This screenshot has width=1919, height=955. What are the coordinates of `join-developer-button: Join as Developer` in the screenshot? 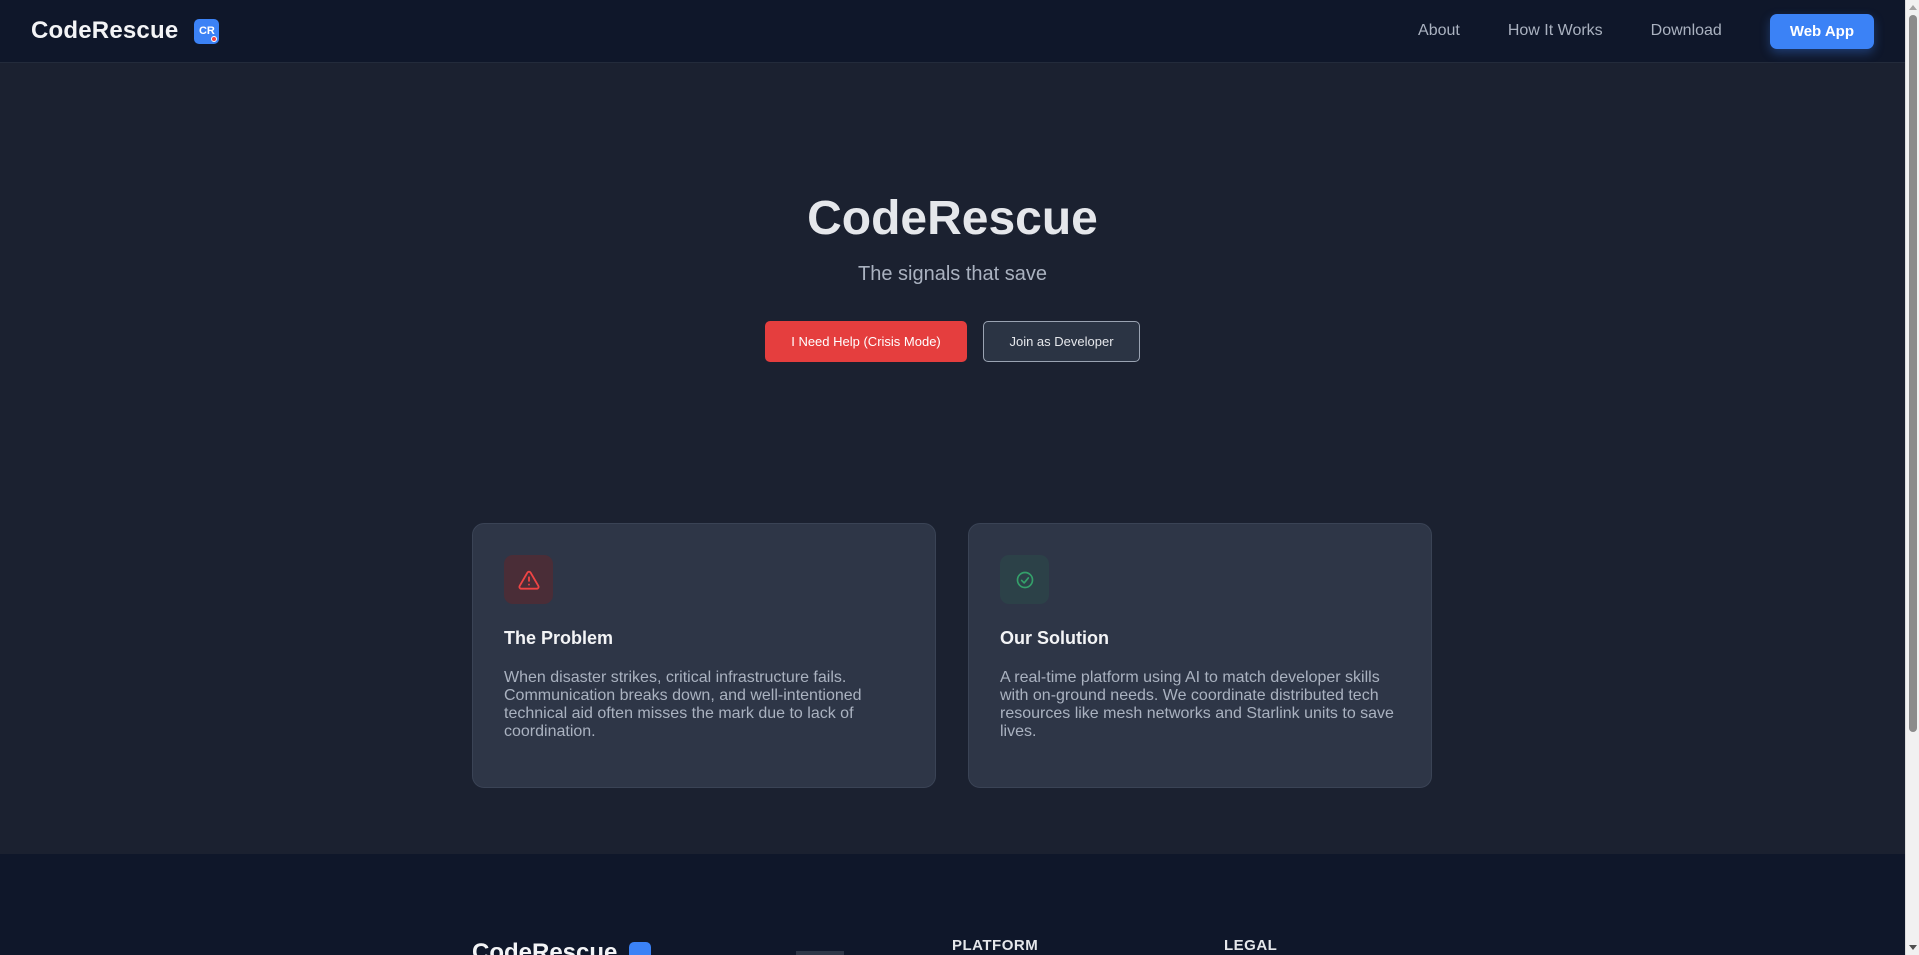 It's located at (1061, 341).